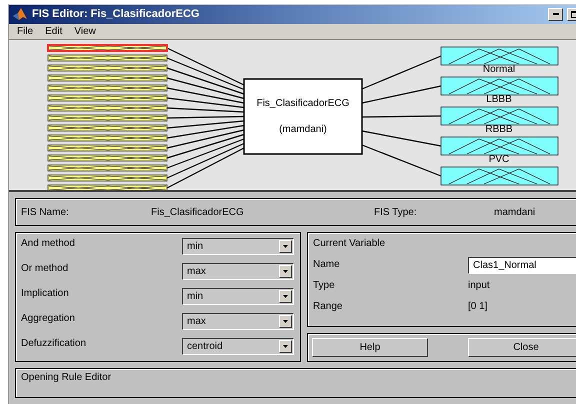  Describe the element at coordinates (48, 318) in the screenshot. I see `method-label: Aggregation` at that location.